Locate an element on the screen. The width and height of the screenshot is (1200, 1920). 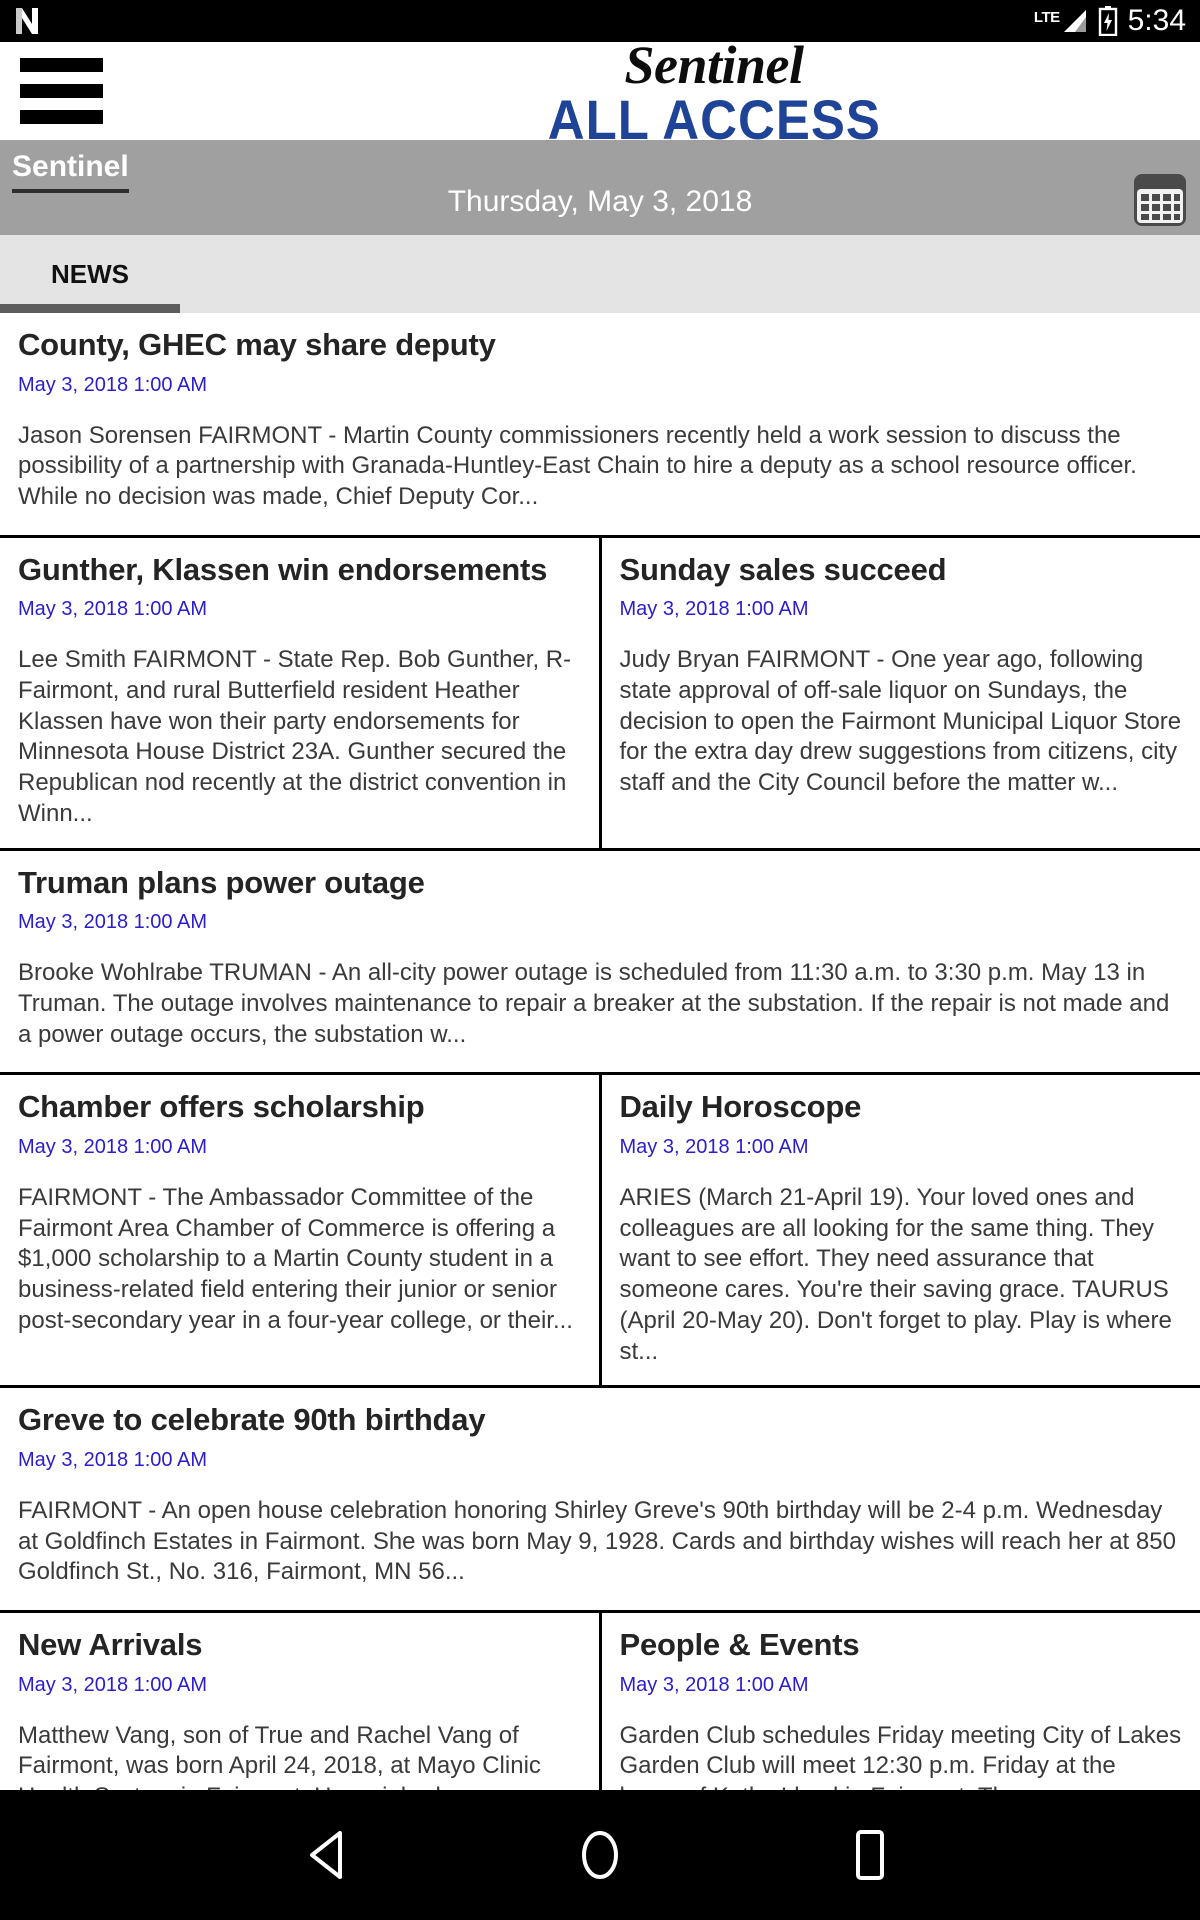
article-headline: People & Events is located at coordinates (739, 1644).